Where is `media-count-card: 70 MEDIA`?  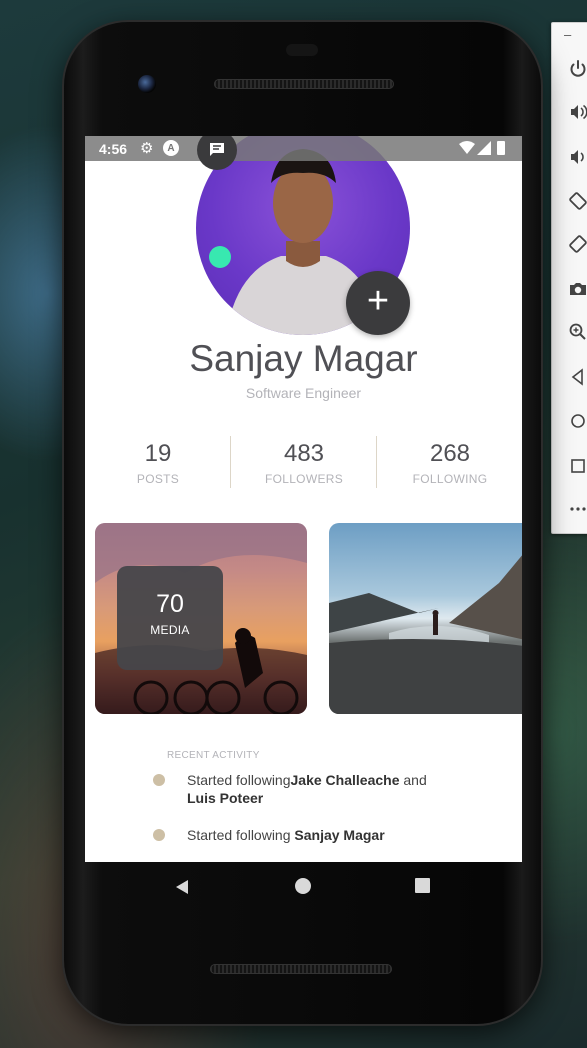 media-count-card: 70 MEDIA is located at coordinates (170, 618).